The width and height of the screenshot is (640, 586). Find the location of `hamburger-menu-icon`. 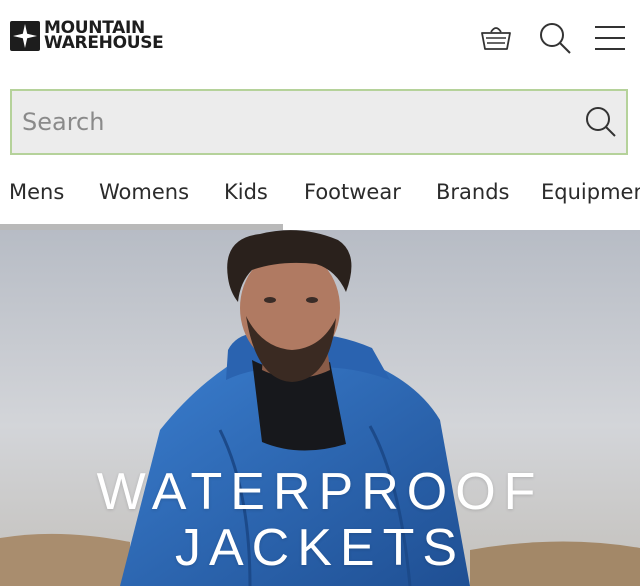

hamburger-menu-icon is located at coordinates (610, 38).